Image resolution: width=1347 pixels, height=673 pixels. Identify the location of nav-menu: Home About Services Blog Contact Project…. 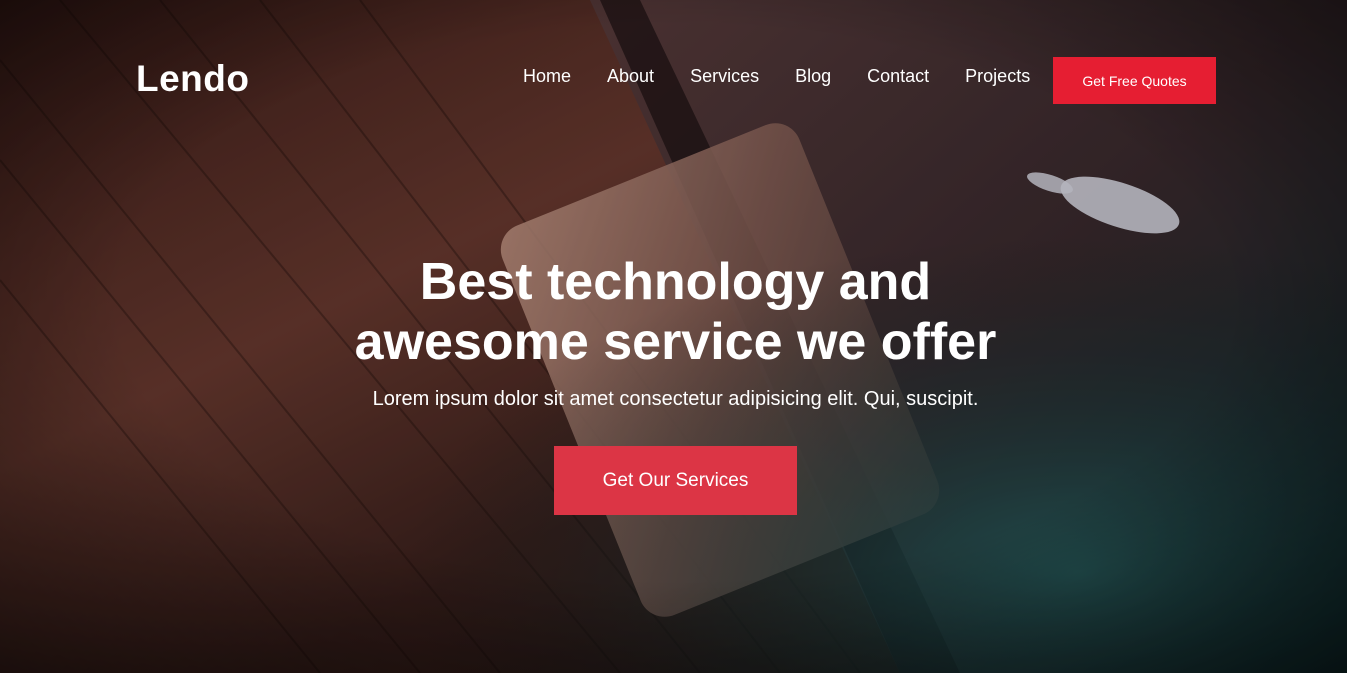
(776, 76).